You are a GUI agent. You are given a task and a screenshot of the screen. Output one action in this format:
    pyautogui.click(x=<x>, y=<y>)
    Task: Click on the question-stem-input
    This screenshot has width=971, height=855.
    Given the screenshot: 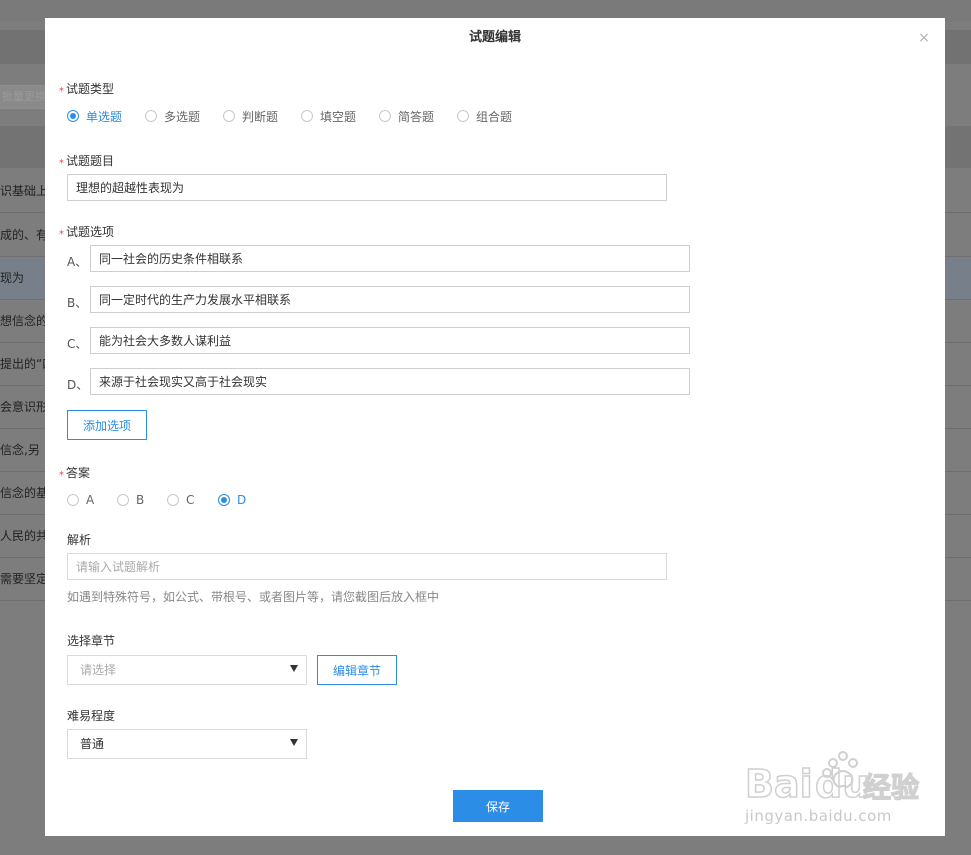 What is the action you would take?
    pyautogui.click(x=367, y=187)
    